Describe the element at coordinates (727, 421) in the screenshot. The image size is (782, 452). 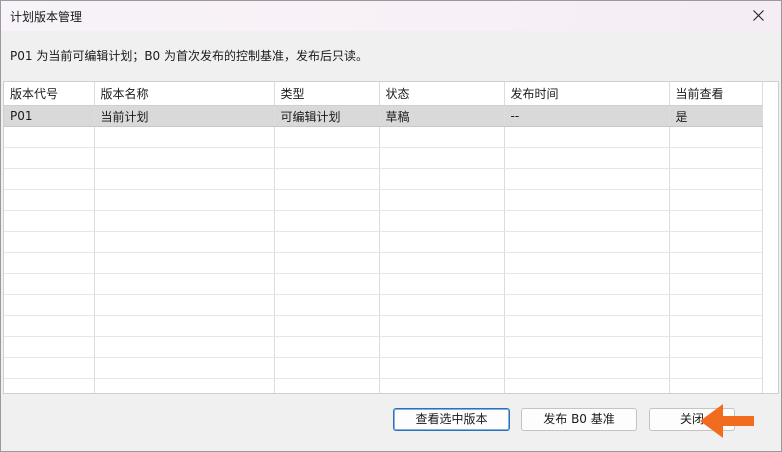
I see `pointer-arrow-icon` at that location.